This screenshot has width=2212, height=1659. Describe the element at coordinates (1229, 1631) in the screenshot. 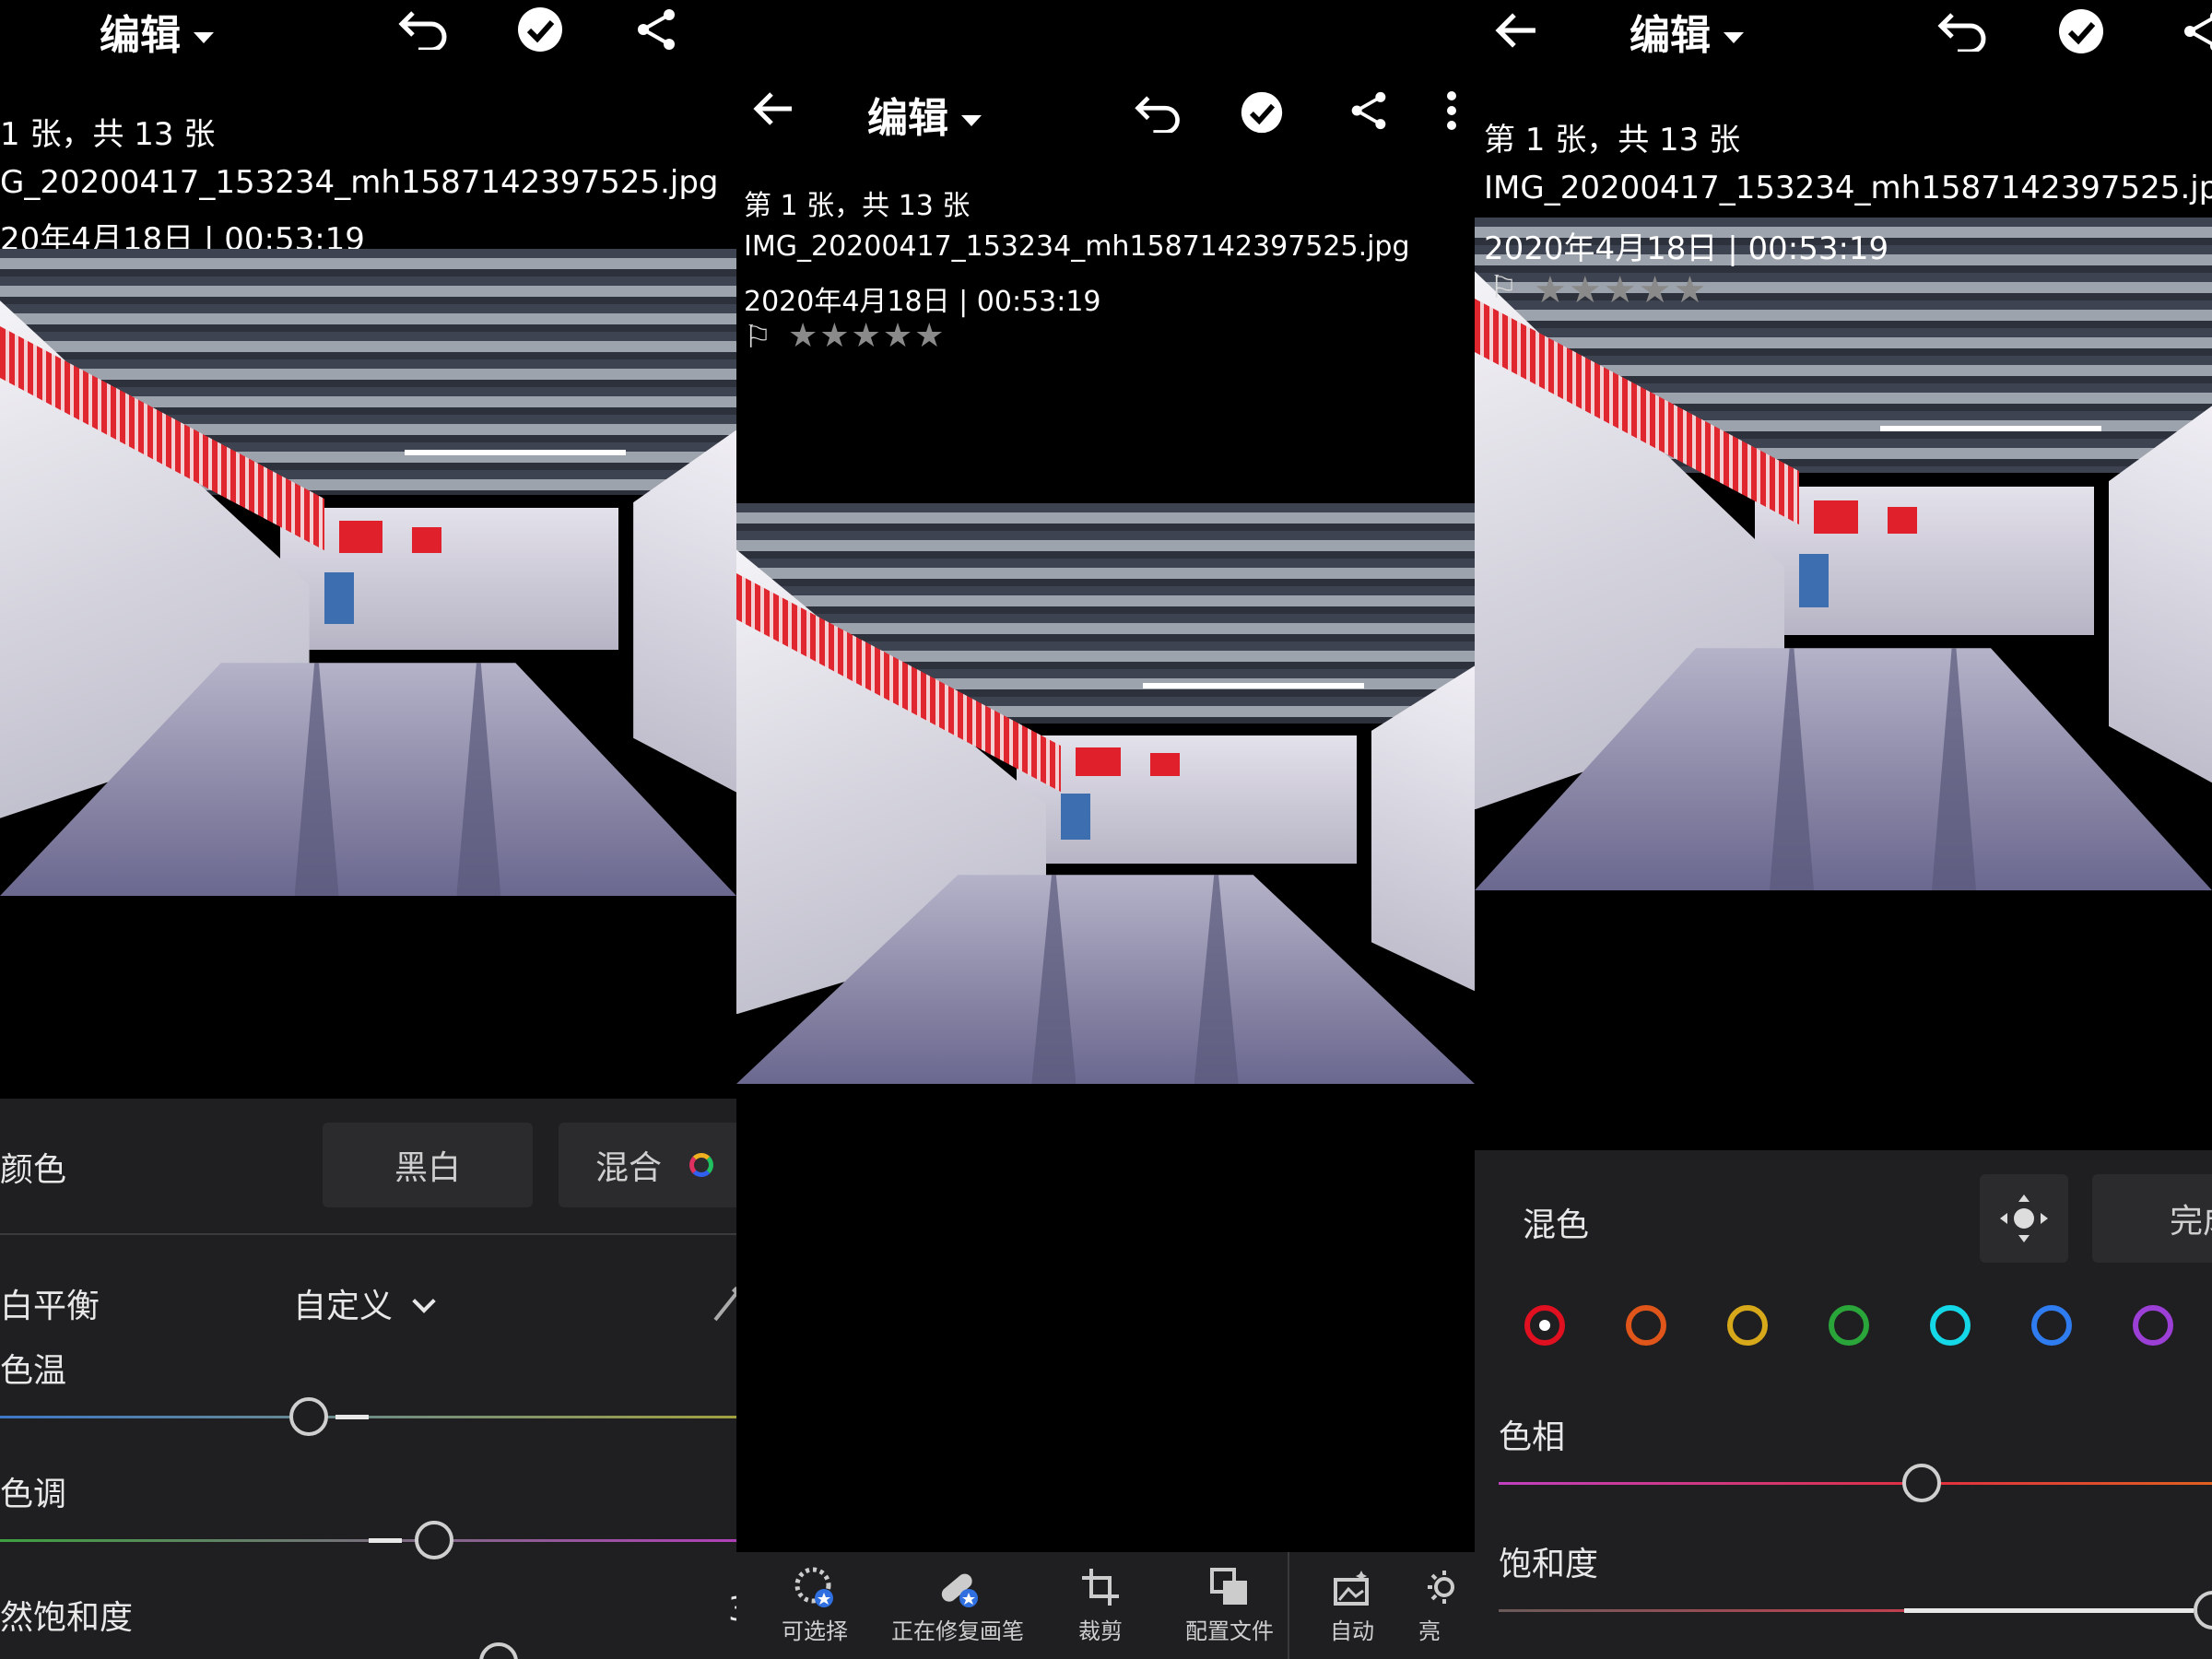

I see `tool-label: 配置文件` at that location.